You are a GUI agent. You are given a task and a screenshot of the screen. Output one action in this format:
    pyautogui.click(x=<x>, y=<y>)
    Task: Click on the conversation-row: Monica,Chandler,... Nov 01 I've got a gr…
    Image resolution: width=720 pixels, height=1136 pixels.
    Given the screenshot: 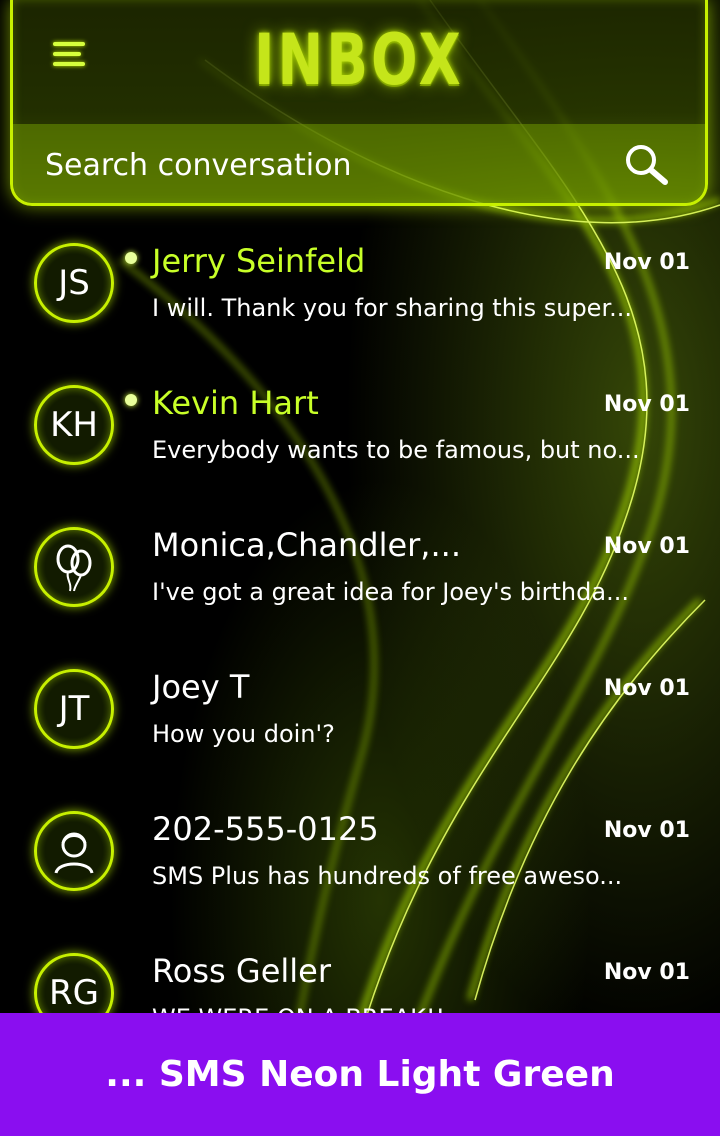 What is the action you would take?
    pyautogui.click(x=360, y=581)
    